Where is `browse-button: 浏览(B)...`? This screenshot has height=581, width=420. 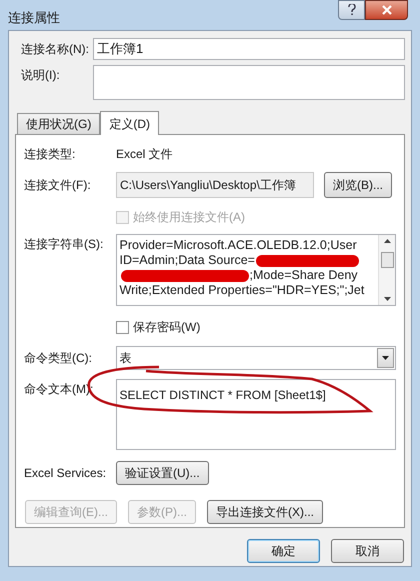
browse-button: 浏览(B)... is located at coordinates (358, 185).